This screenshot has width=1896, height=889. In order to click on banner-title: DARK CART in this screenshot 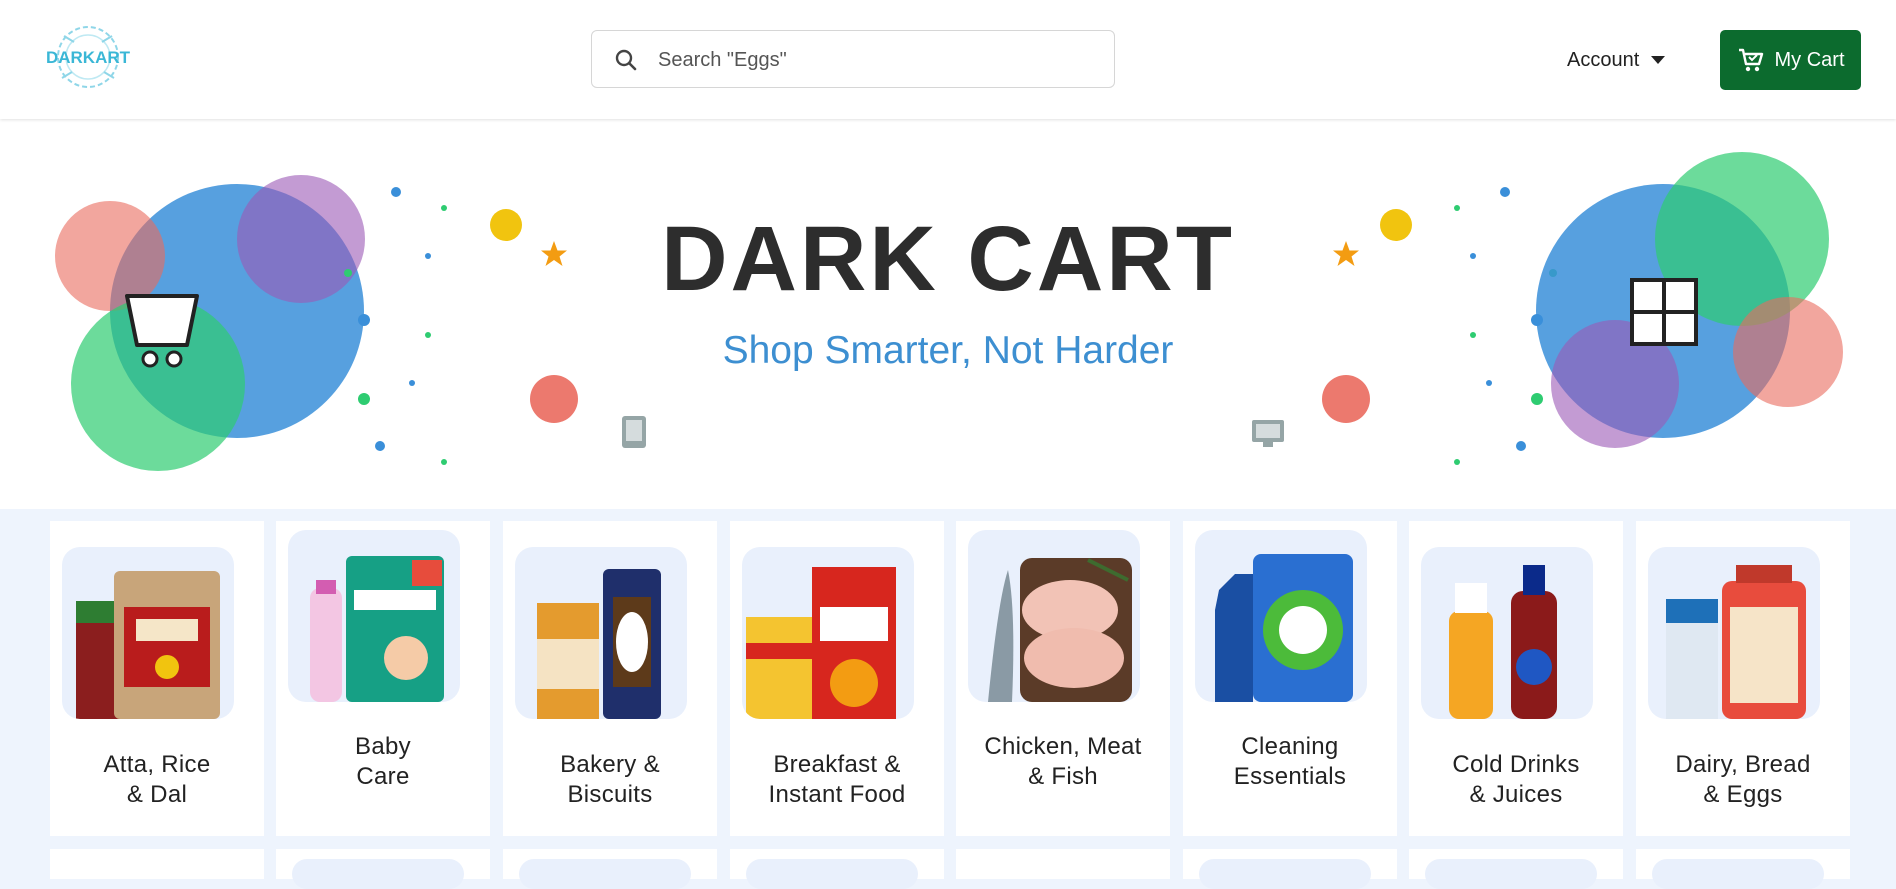, I will do `click(948, 259)`.